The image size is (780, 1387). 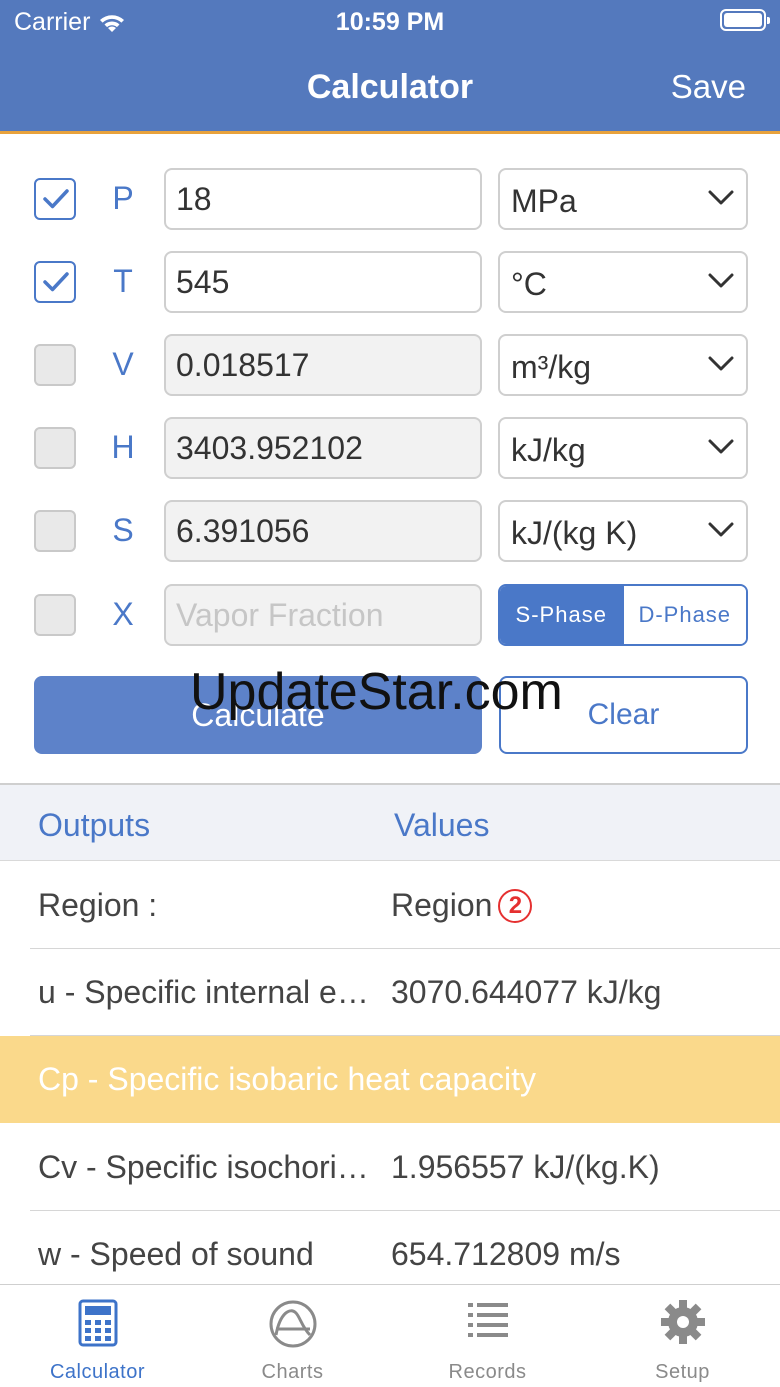 What do you see at coordinates (623, 282) in the screenshot?
I see `temperature-unit-select: °C` at bounding box center [623, 282].